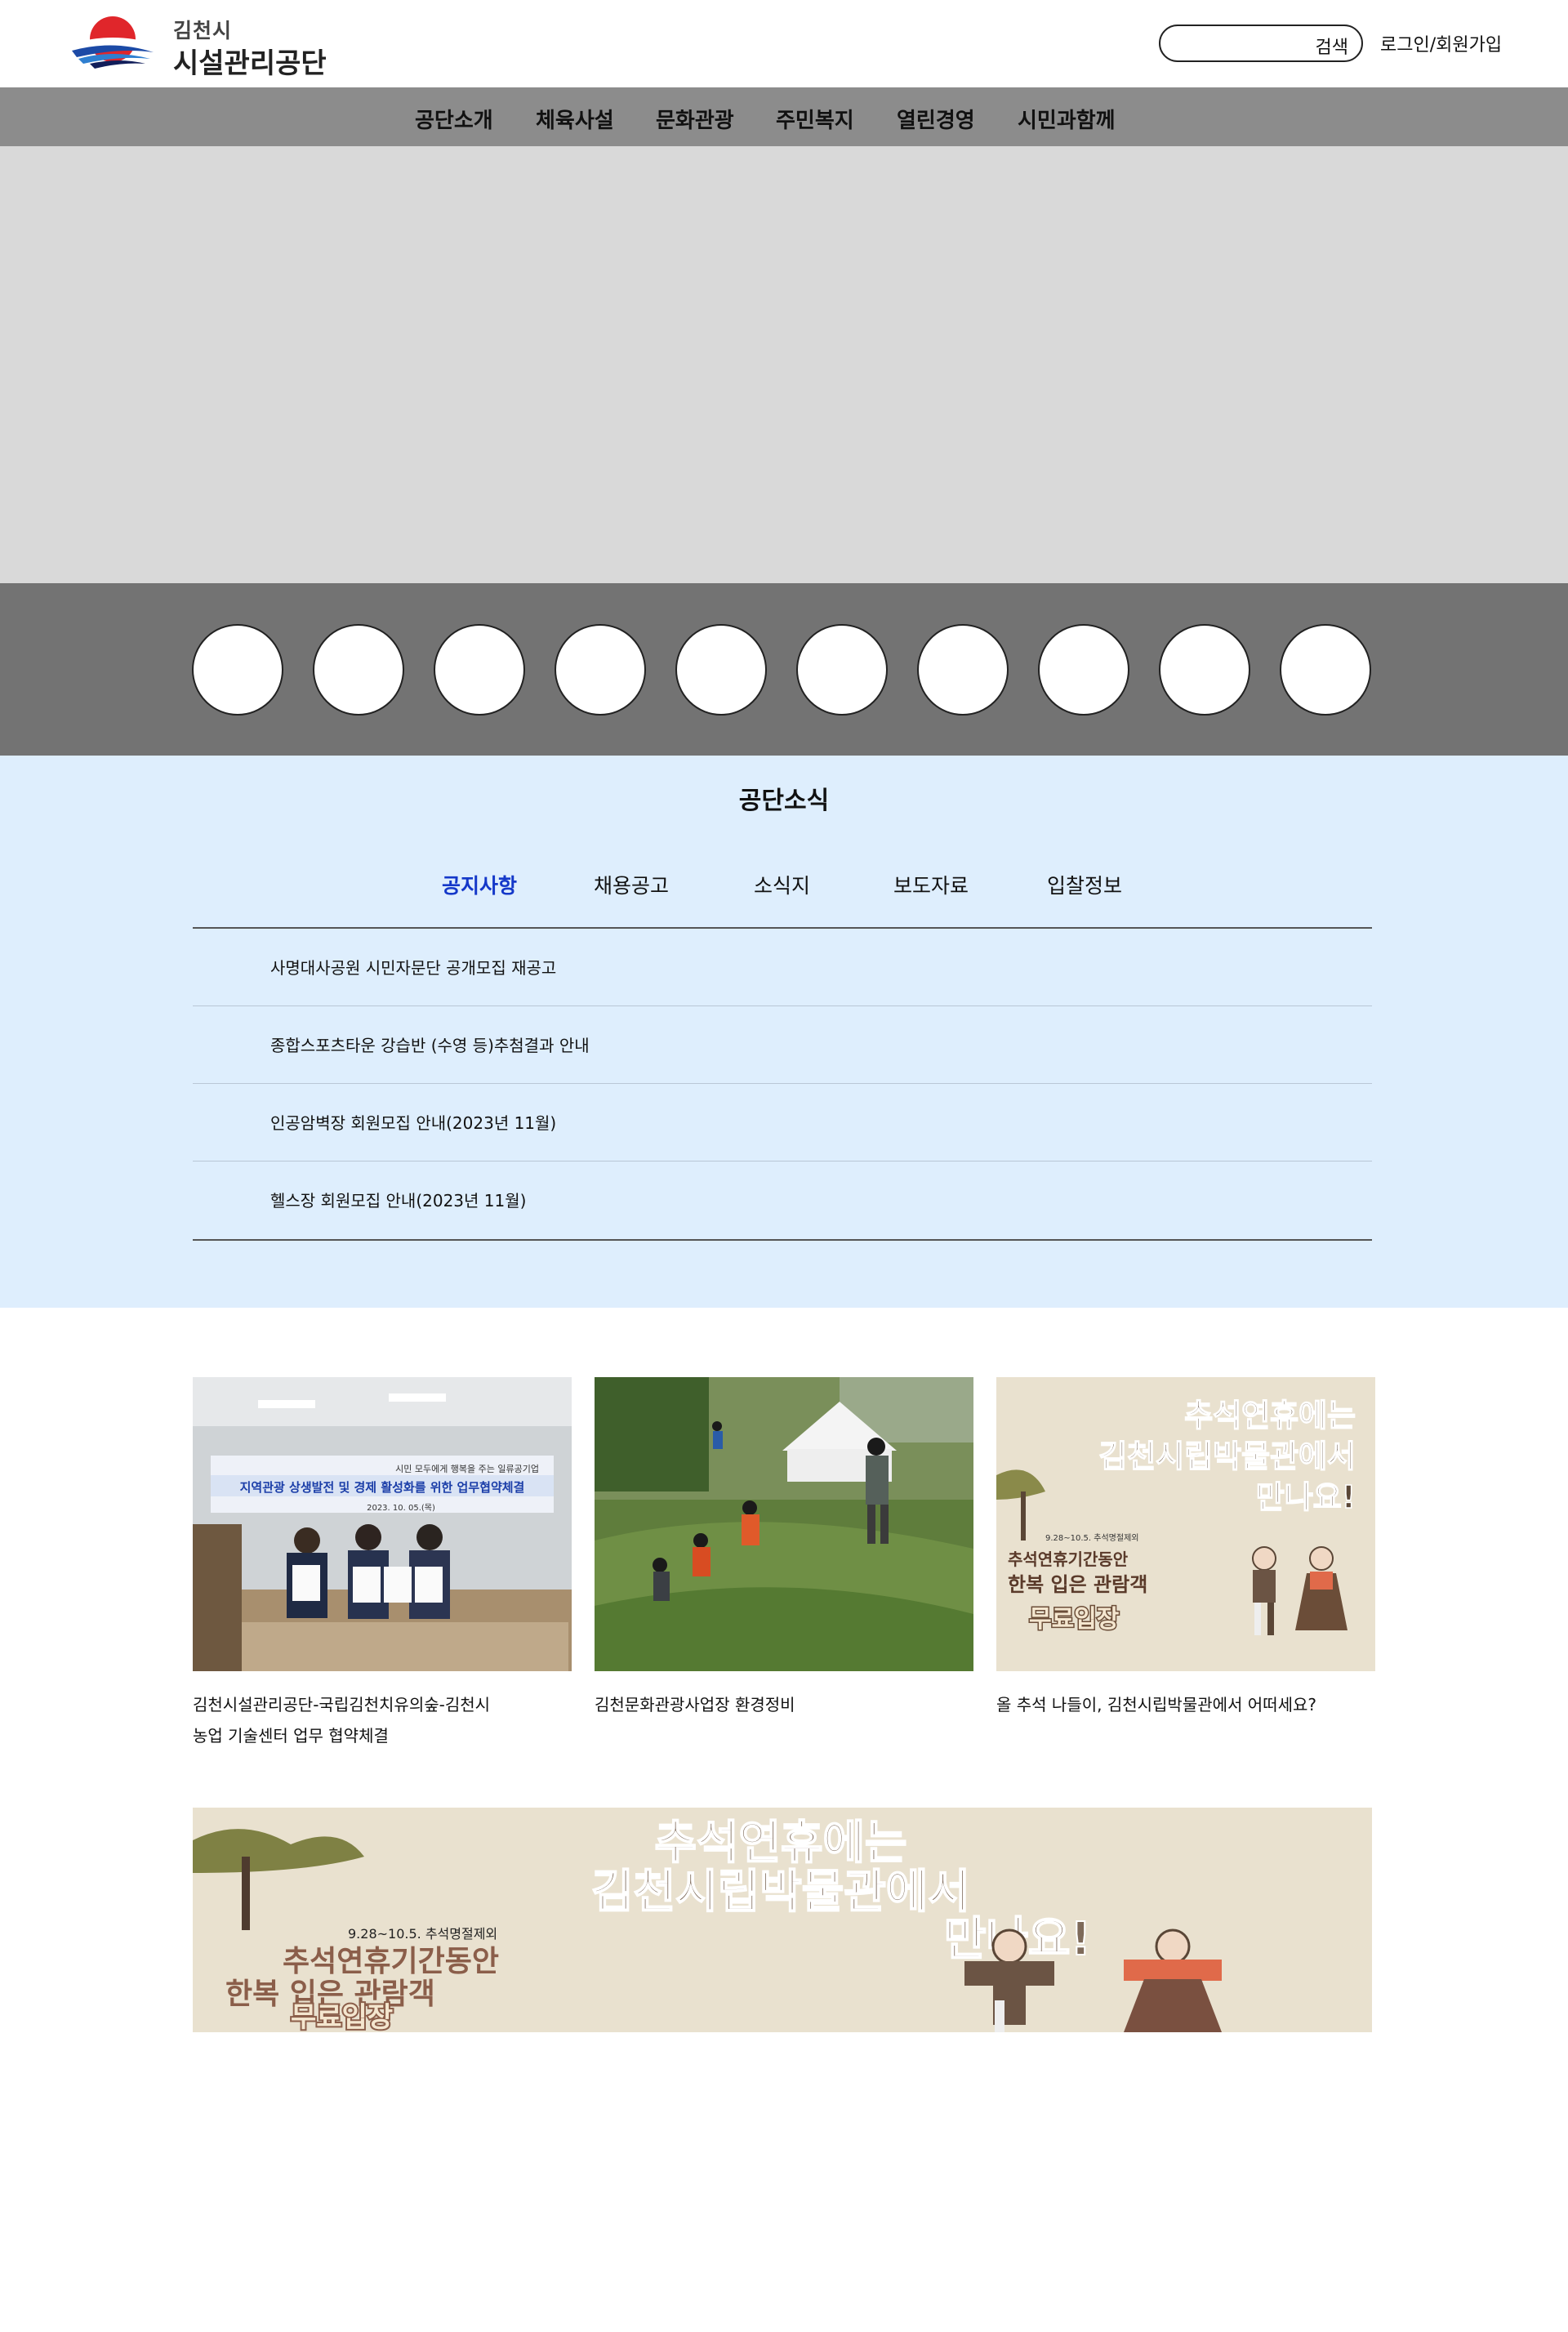 The image size is (1568, 2332). What do you see at coordinates (631, 885) in the screenshot?
I see `tab-recruitment: 채용공고` at bounding box center [631, 885].